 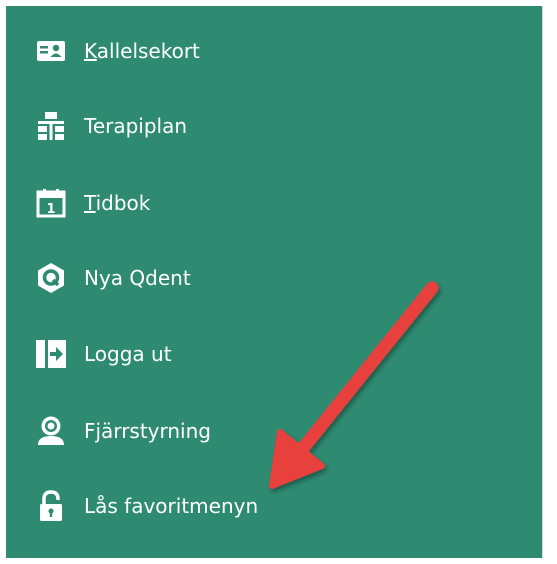 What do you see at coordinates (136, 126) in the screenshot?
I see `menu-item-label: Terapiplan` at bounding box center [136, 126].